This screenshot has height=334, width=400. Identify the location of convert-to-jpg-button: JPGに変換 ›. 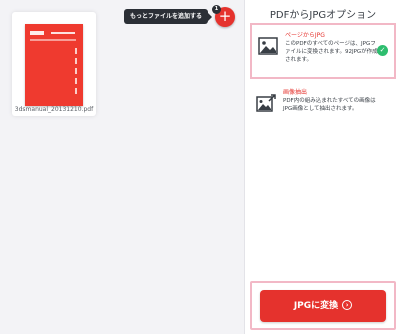
(323, 306).